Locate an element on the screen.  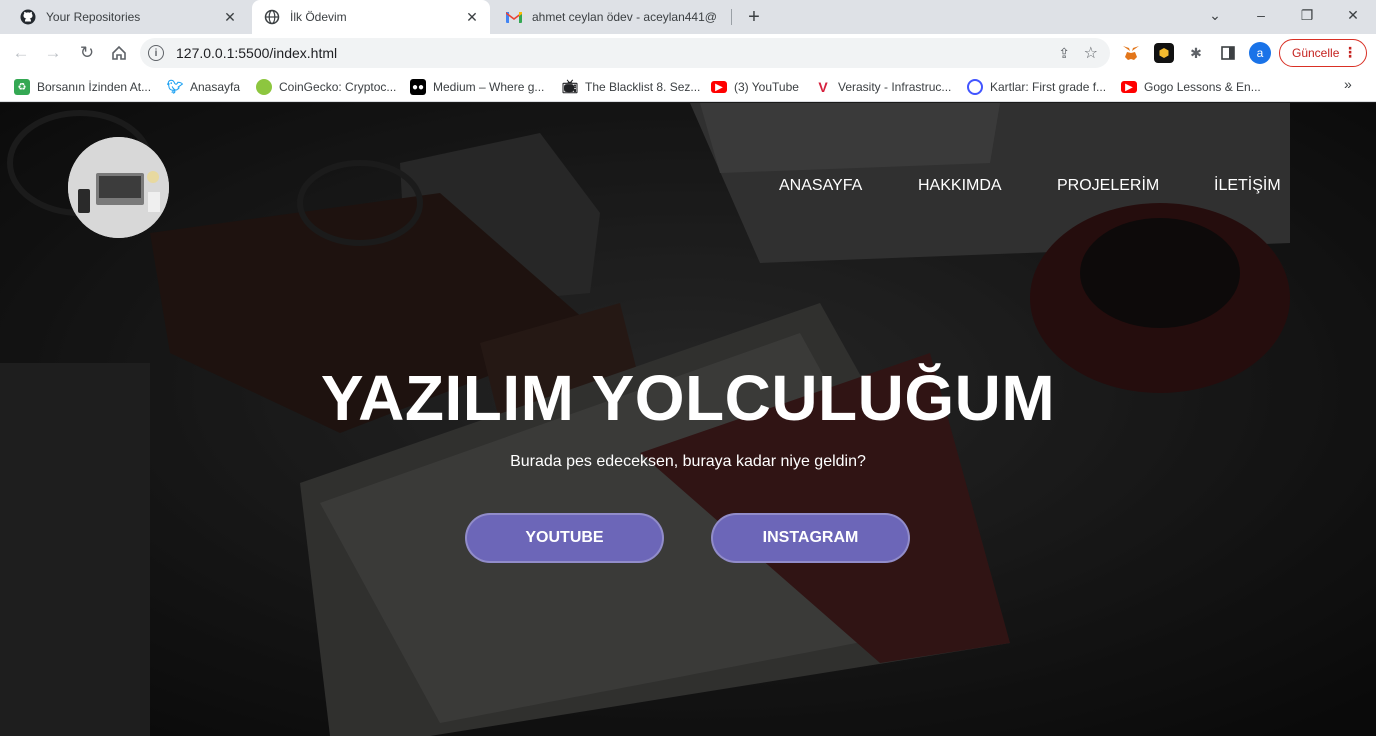
share-icon: ⇪ is located at coordinates (1064, 53).